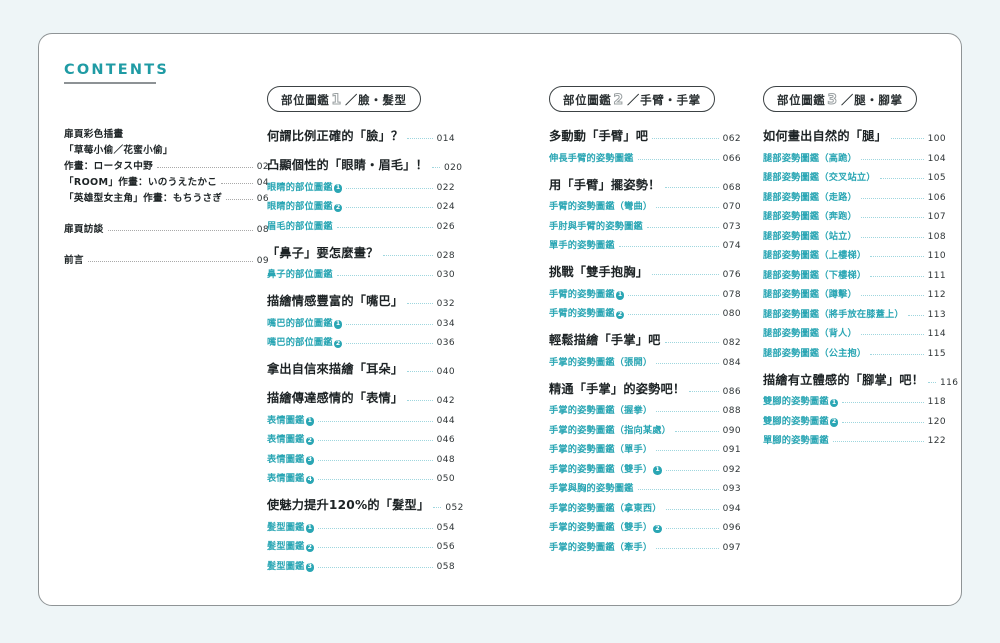  What do you see at coordinates (645, 157) in the screenshot?
I see `toc-entry-sub: 伸長手臂的姿勢圖鑑 066` at bounding box center [645, 157].